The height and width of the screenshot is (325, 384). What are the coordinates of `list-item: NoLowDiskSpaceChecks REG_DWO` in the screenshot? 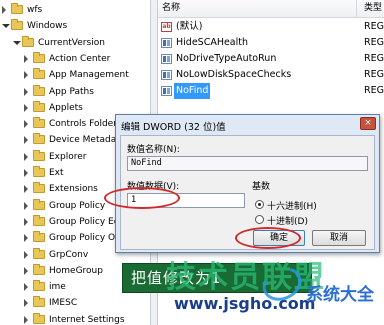 It's located at (271, 75).